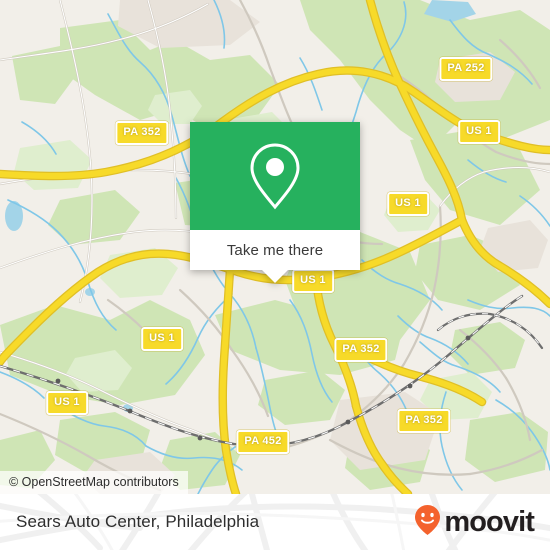 This screenshot has height=550, width=550. I want to click on popup-icon-panel, so click(275, 176).